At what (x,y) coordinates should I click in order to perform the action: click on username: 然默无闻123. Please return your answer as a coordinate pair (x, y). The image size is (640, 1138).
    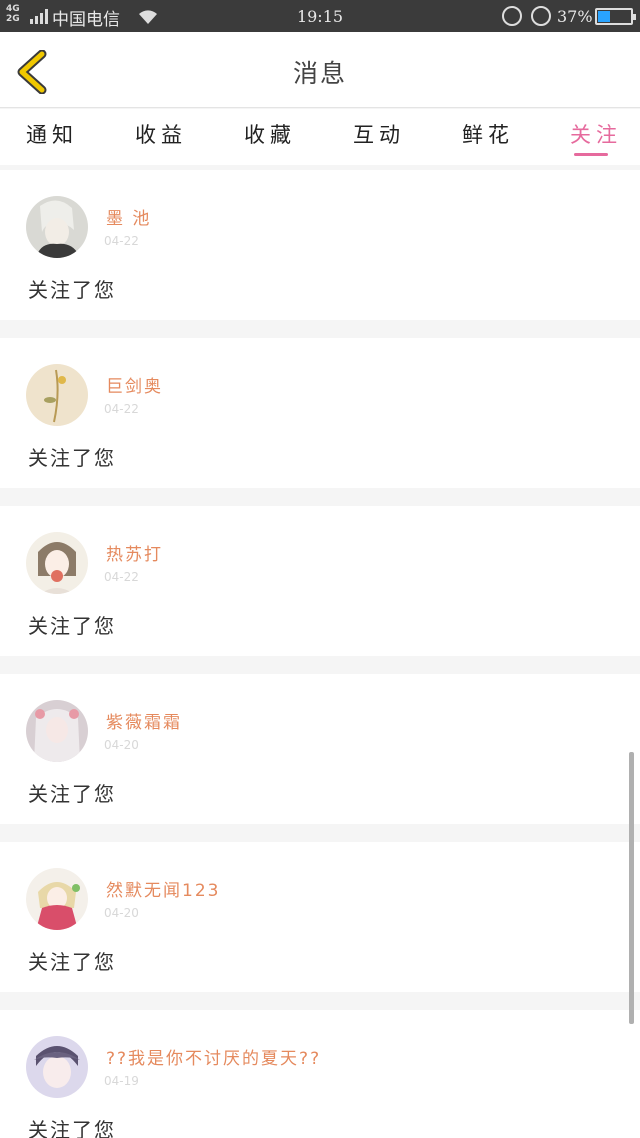
    Looking at the image, I should click on (163, 888).